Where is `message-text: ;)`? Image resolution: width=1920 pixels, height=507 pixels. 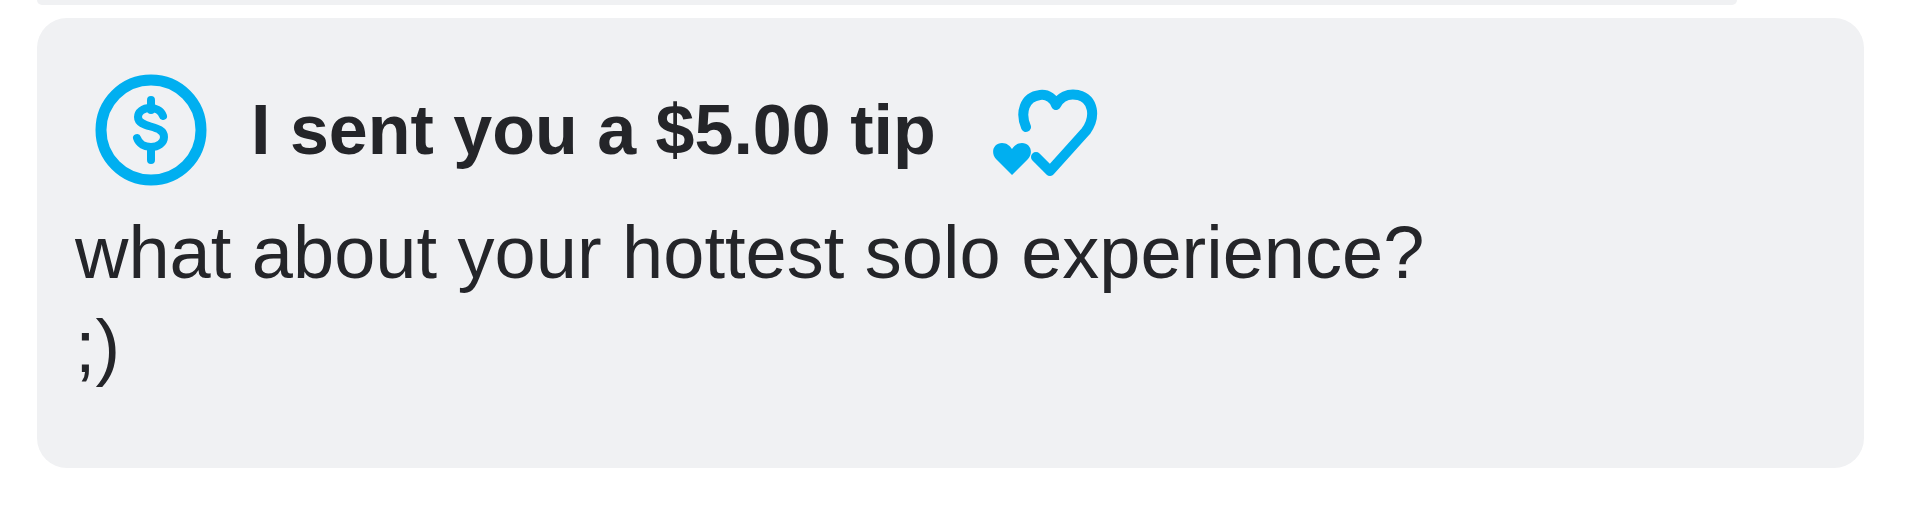
message-text: ;) is located at coordinates (98, 347).